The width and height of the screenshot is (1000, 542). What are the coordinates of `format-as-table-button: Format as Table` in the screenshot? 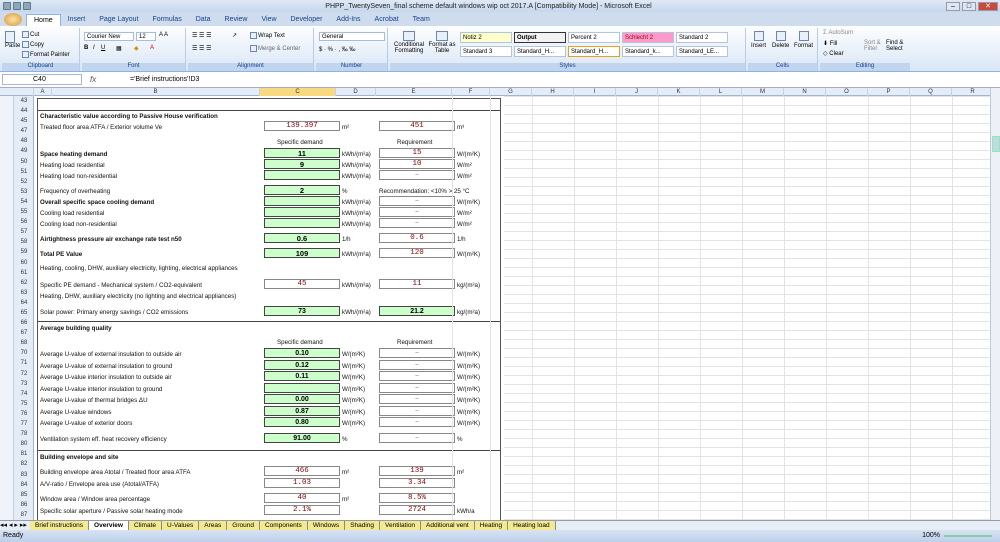 It's located at (442, 42).